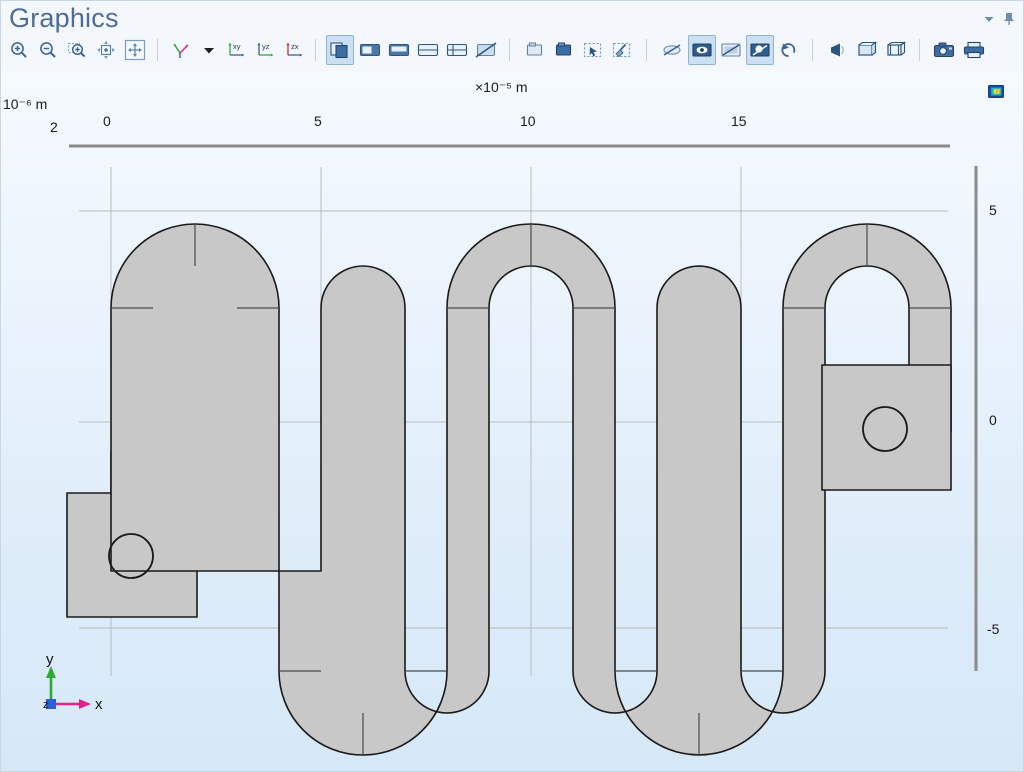 This screenshot has height=772, width=1024. I want to click on svg-text: xy, so click(237, 46).